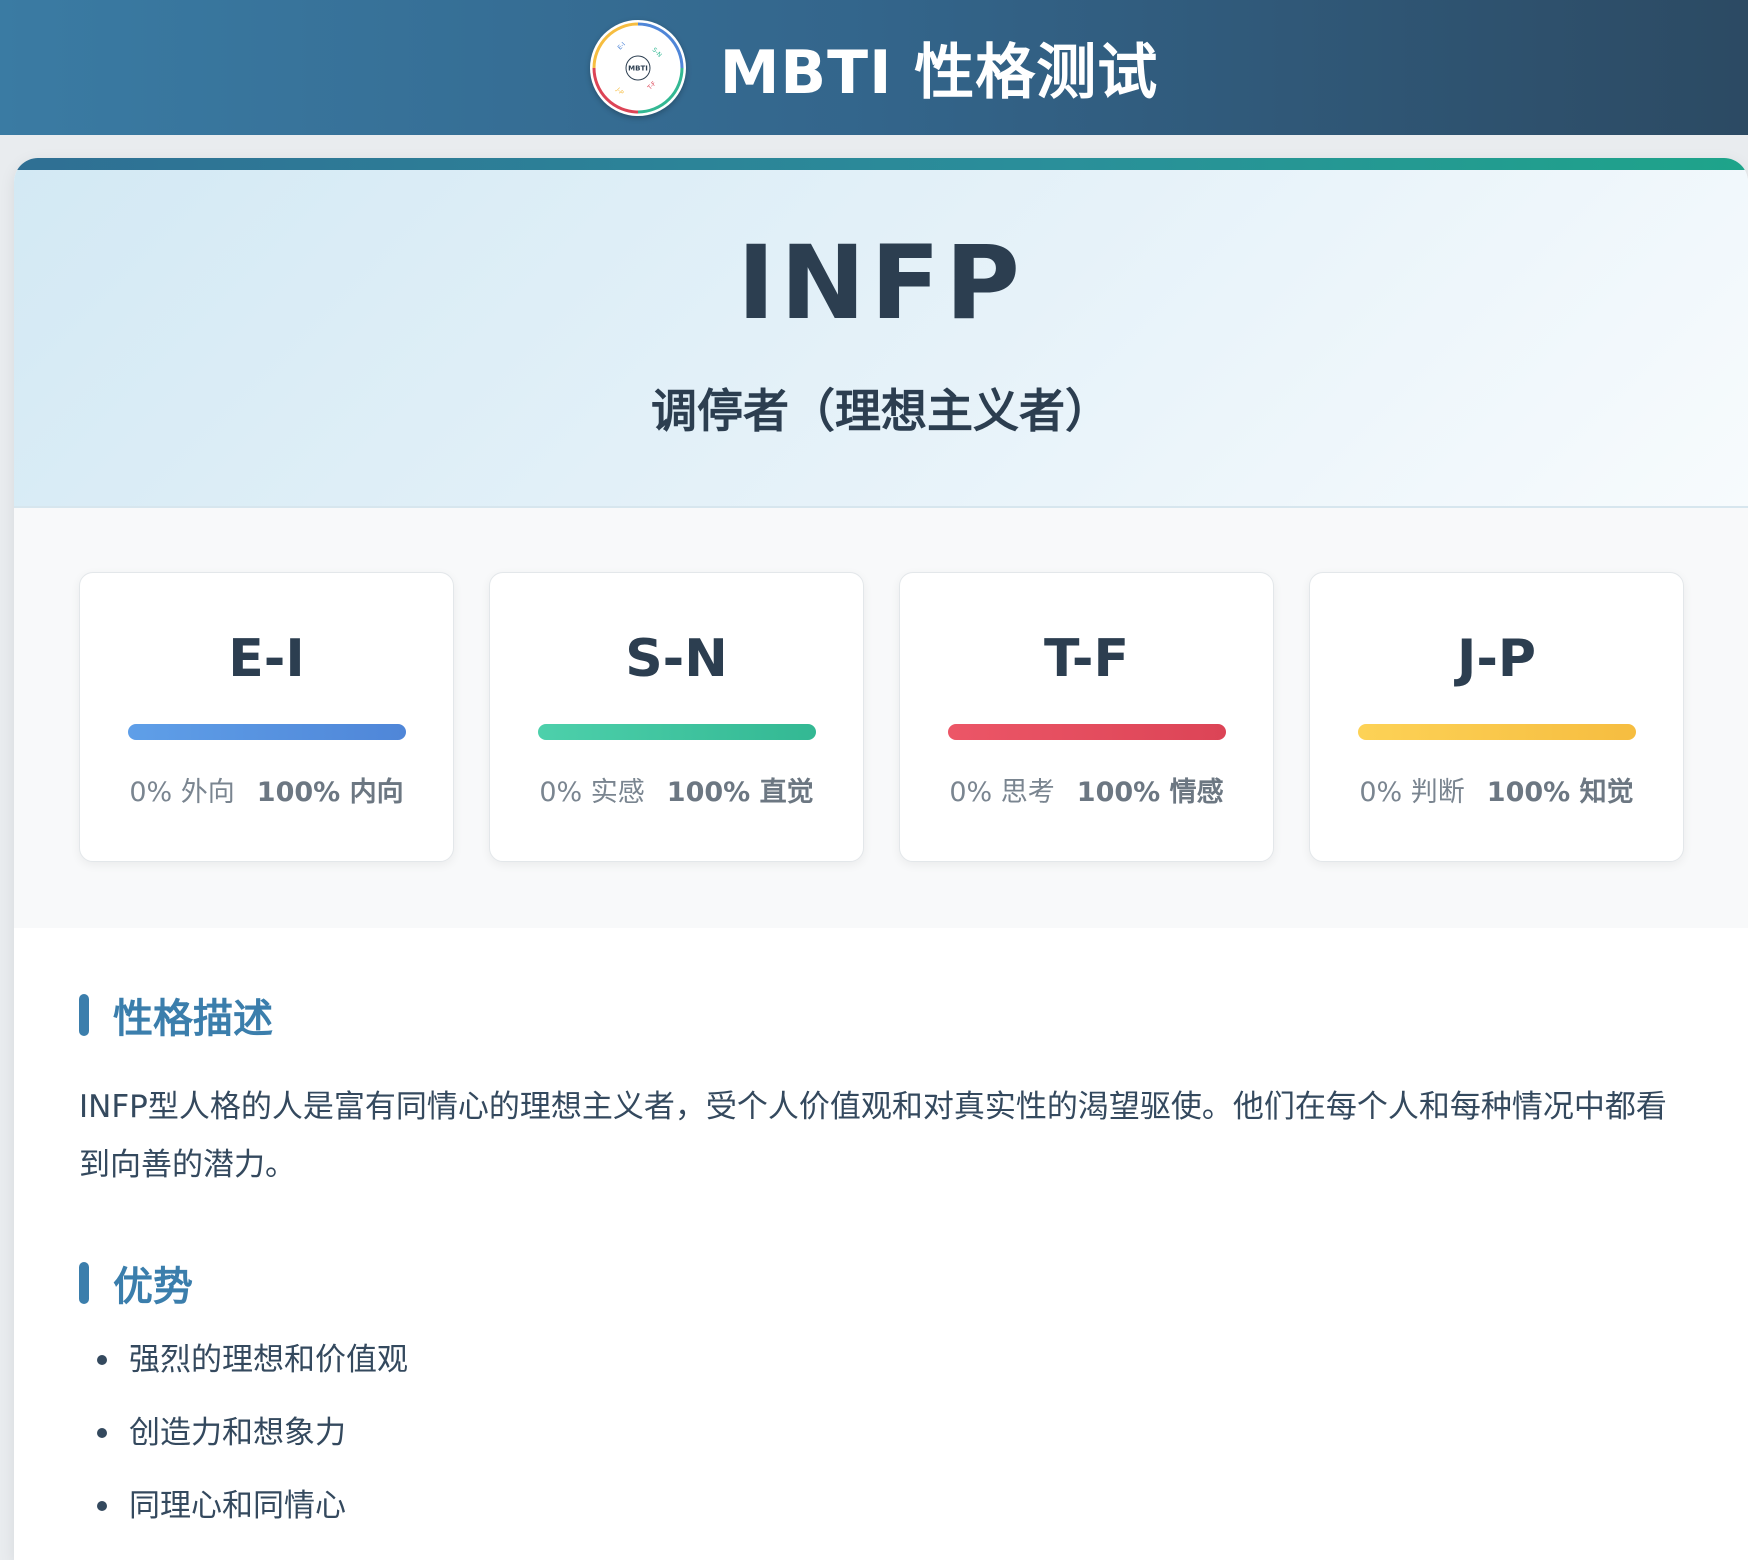 The height and width of the screenshot is (1560, 1748). Describe the element at coordinates (881, 1015) in the screenshot. I see `section-title: 性格描述` at that location.